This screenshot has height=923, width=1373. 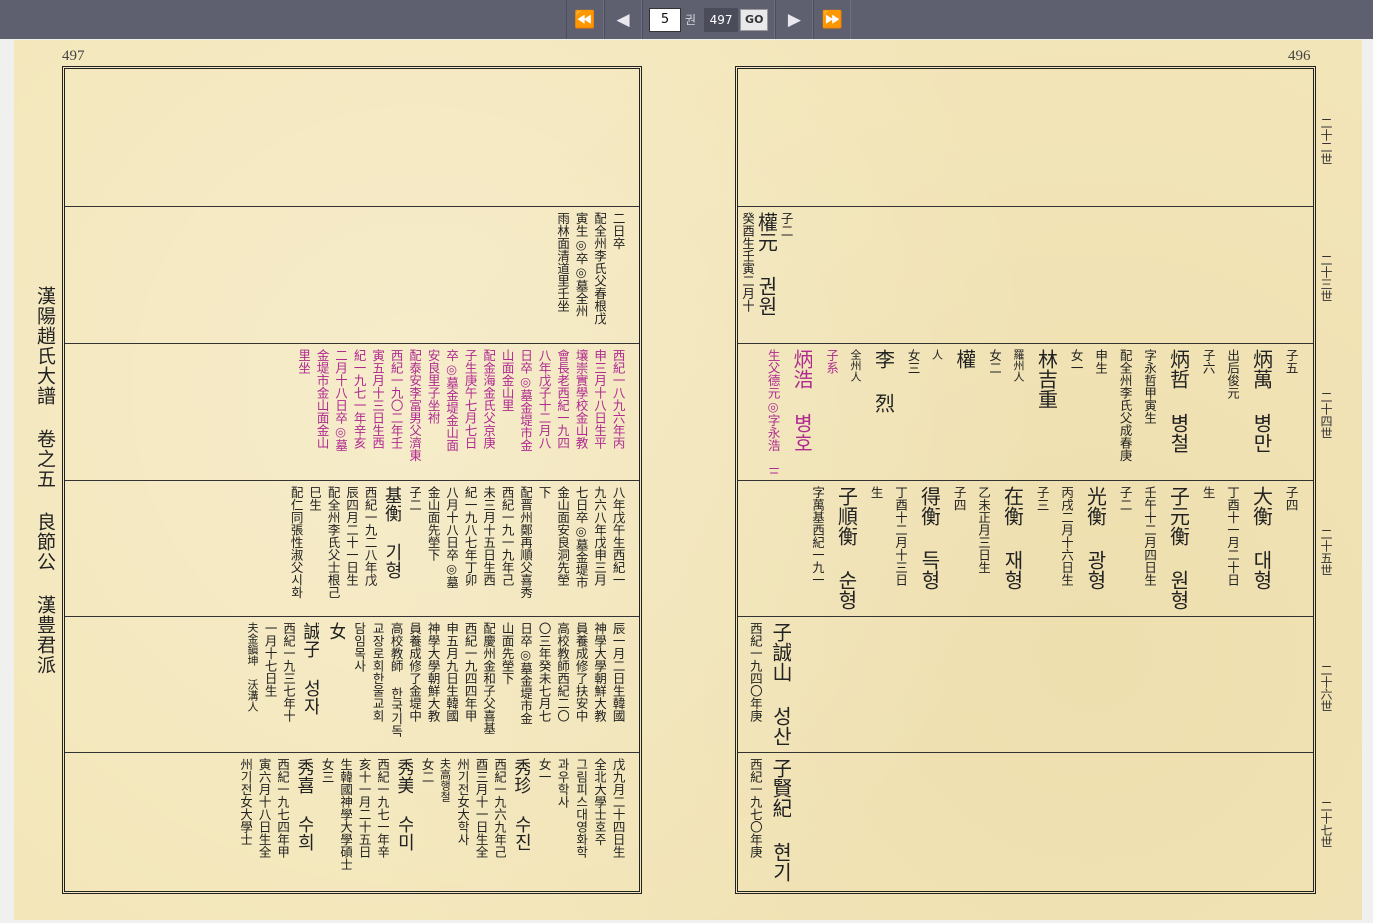 I want to click on genealogy-entry-column: 寅生◎卒◎墓全州, so click(x=581, y=264).